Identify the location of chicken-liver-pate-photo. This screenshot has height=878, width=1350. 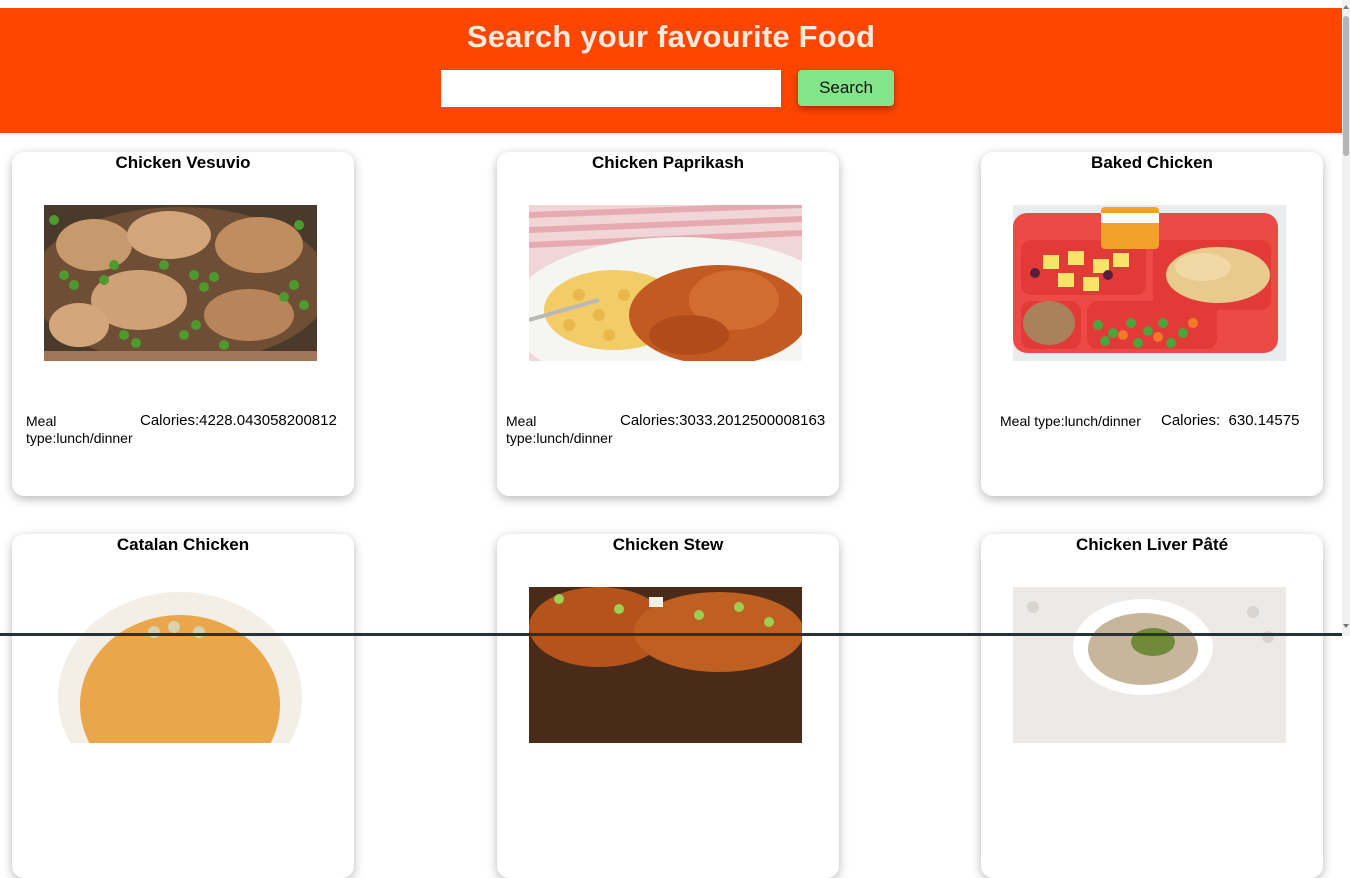
(1149, 665).